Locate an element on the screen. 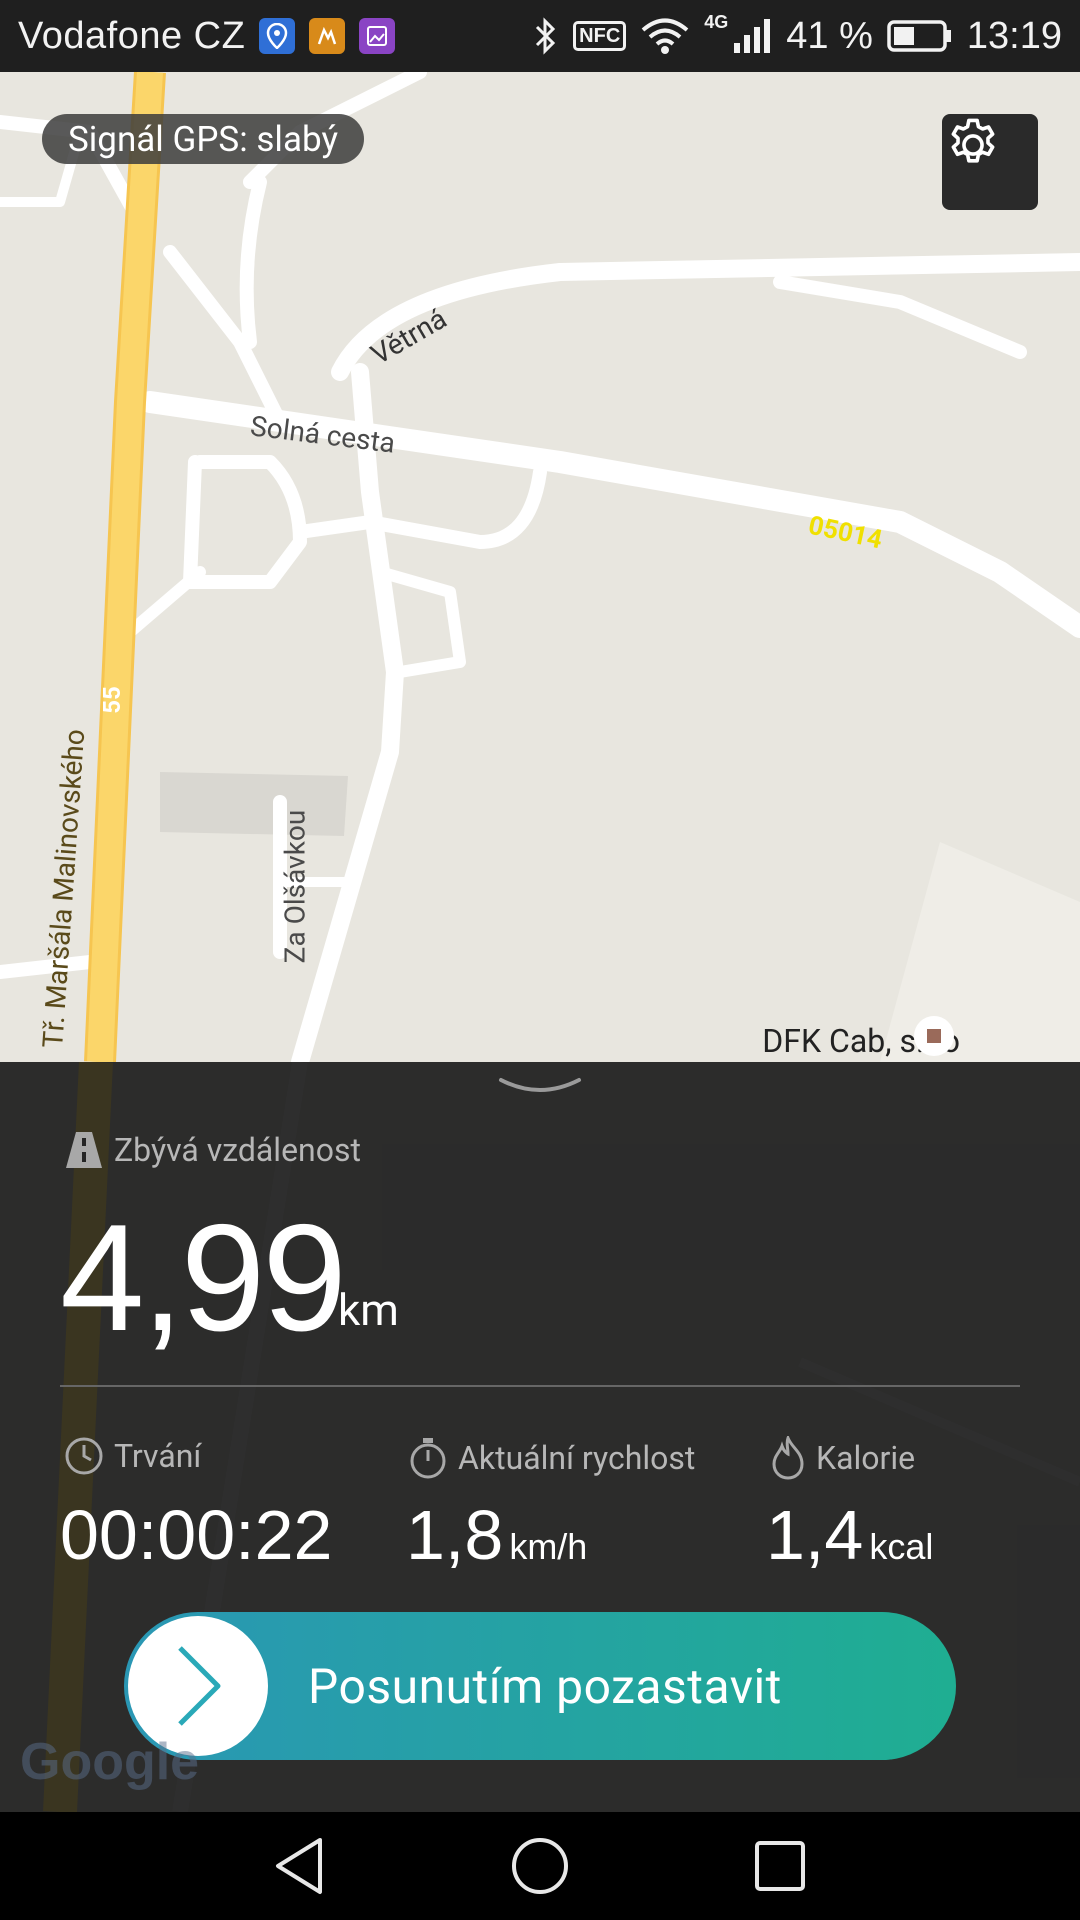 The image size is (1080, 1920). wifi-icon is located at coordinates (665, 36).